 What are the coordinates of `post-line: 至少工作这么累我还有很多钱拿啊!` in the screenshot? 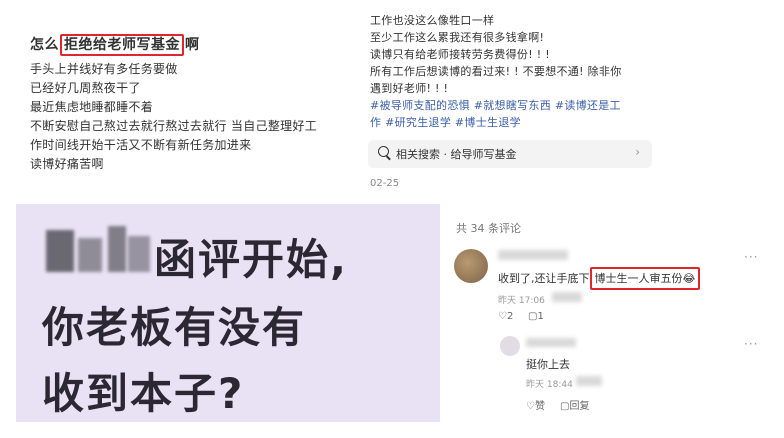 It's located at (457, 37).